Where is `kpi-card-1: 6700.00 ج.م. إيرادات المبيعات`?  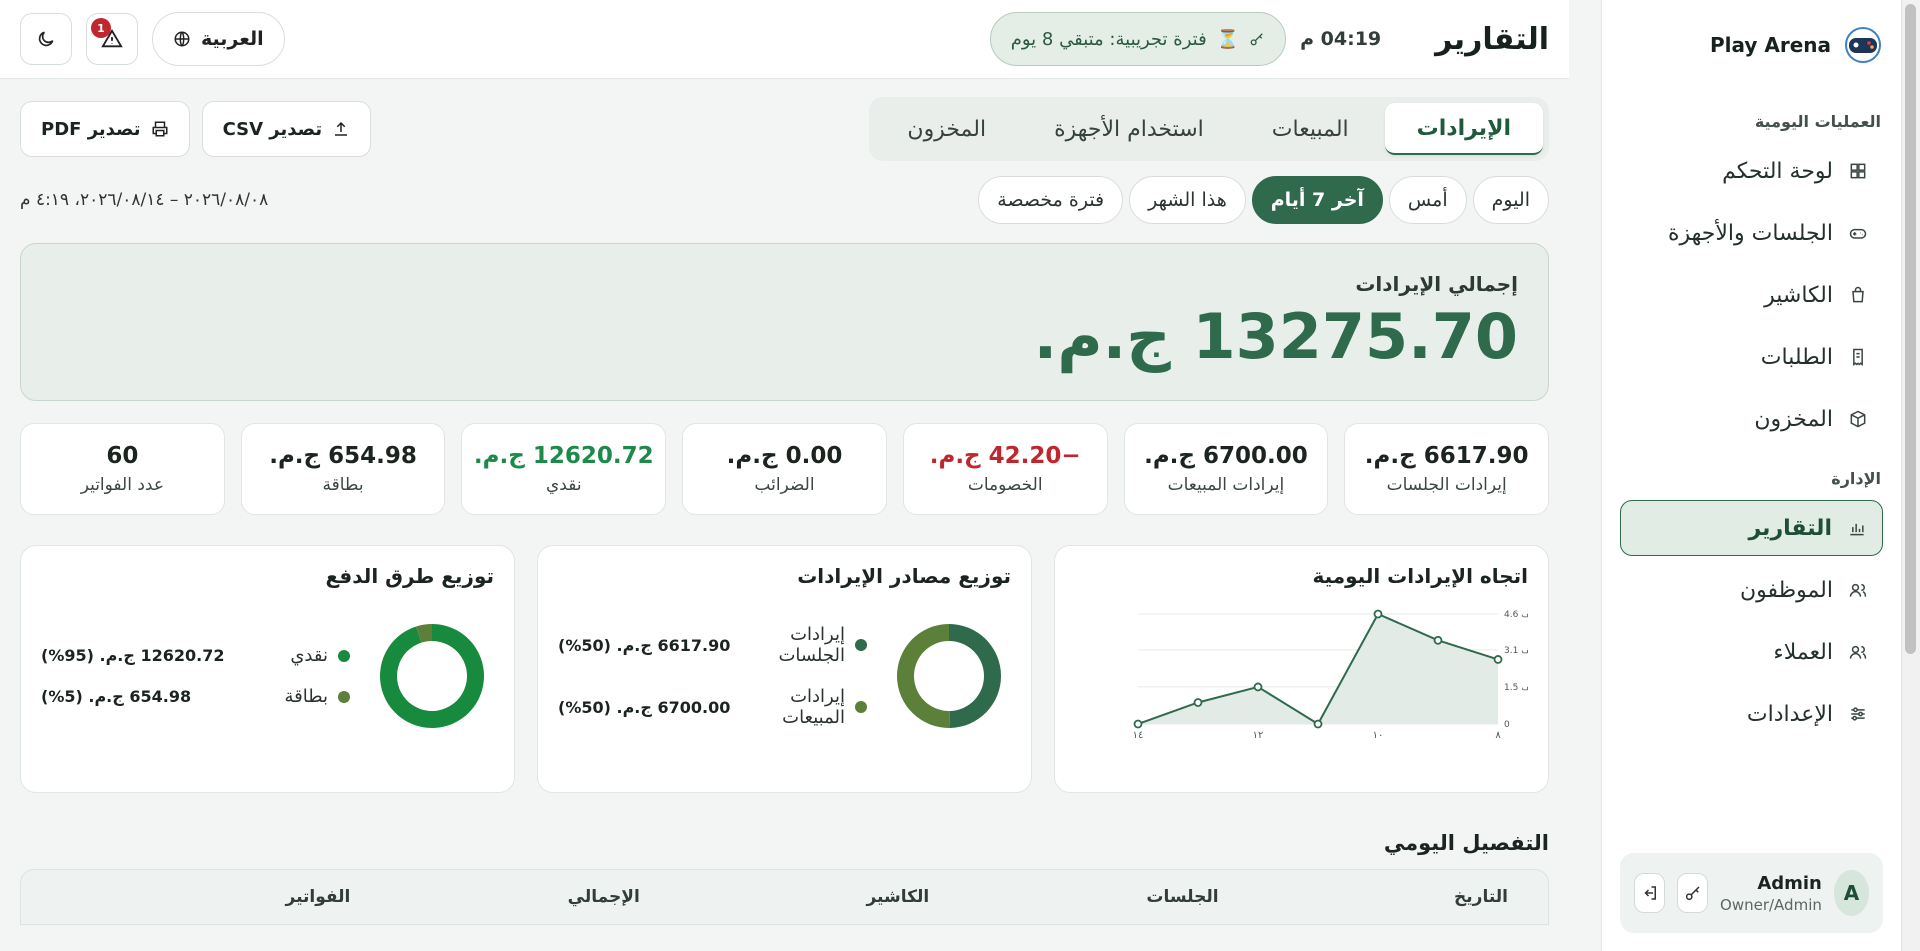
kpi-card-1: 6700.00 ج.م. إيرادات المبيعات is located at coordinates (1226, 469).